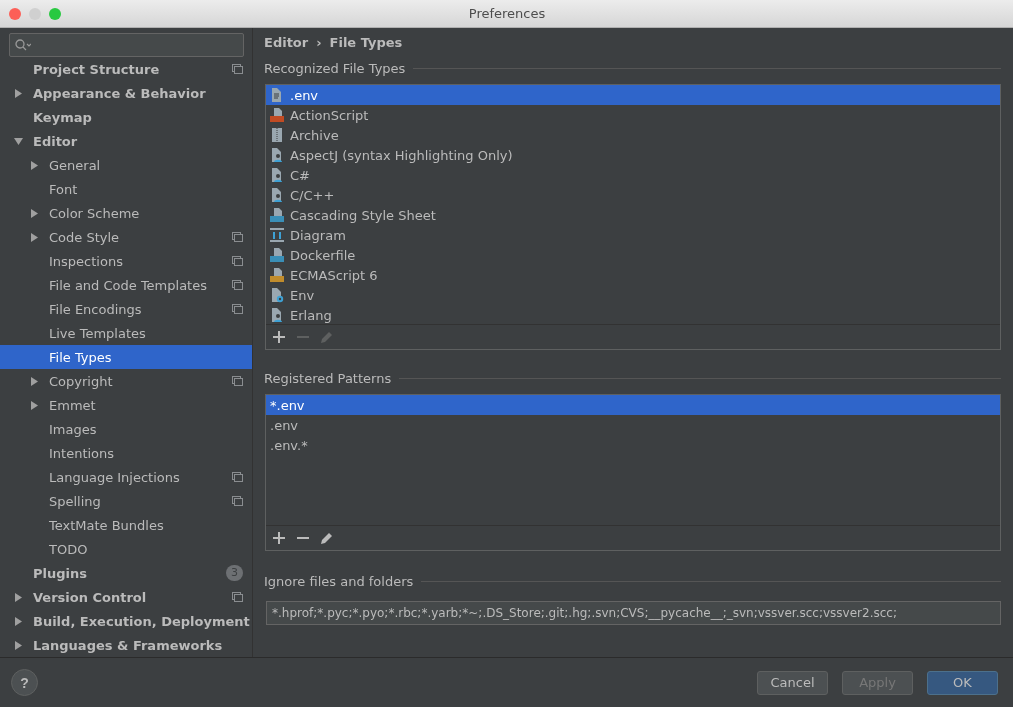  Describe the element at coordinates (633, 295) in the screenshot. I see `file-type-item: Env` at that location.